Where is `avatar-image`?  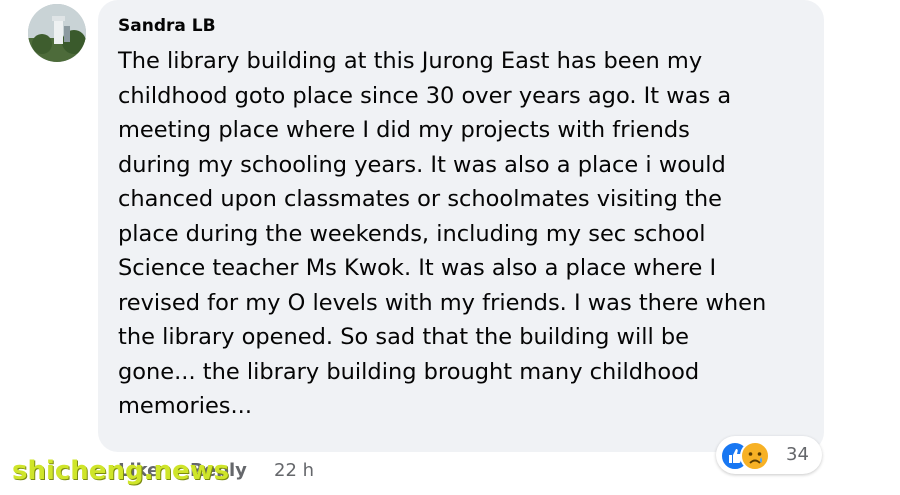
avatar-image is located at coordinates (57, 33).